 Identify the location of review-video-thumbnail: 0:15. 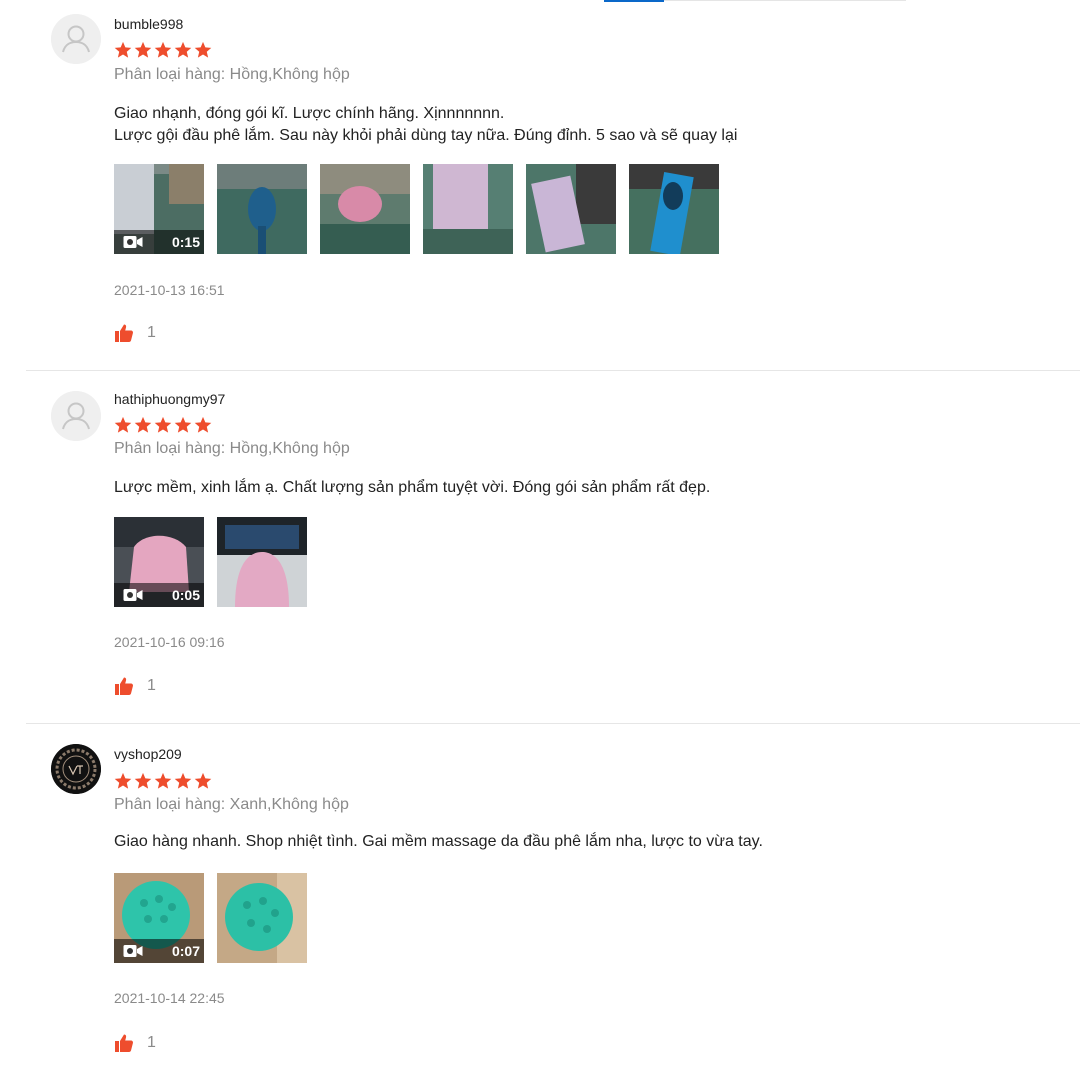
(159, 209).